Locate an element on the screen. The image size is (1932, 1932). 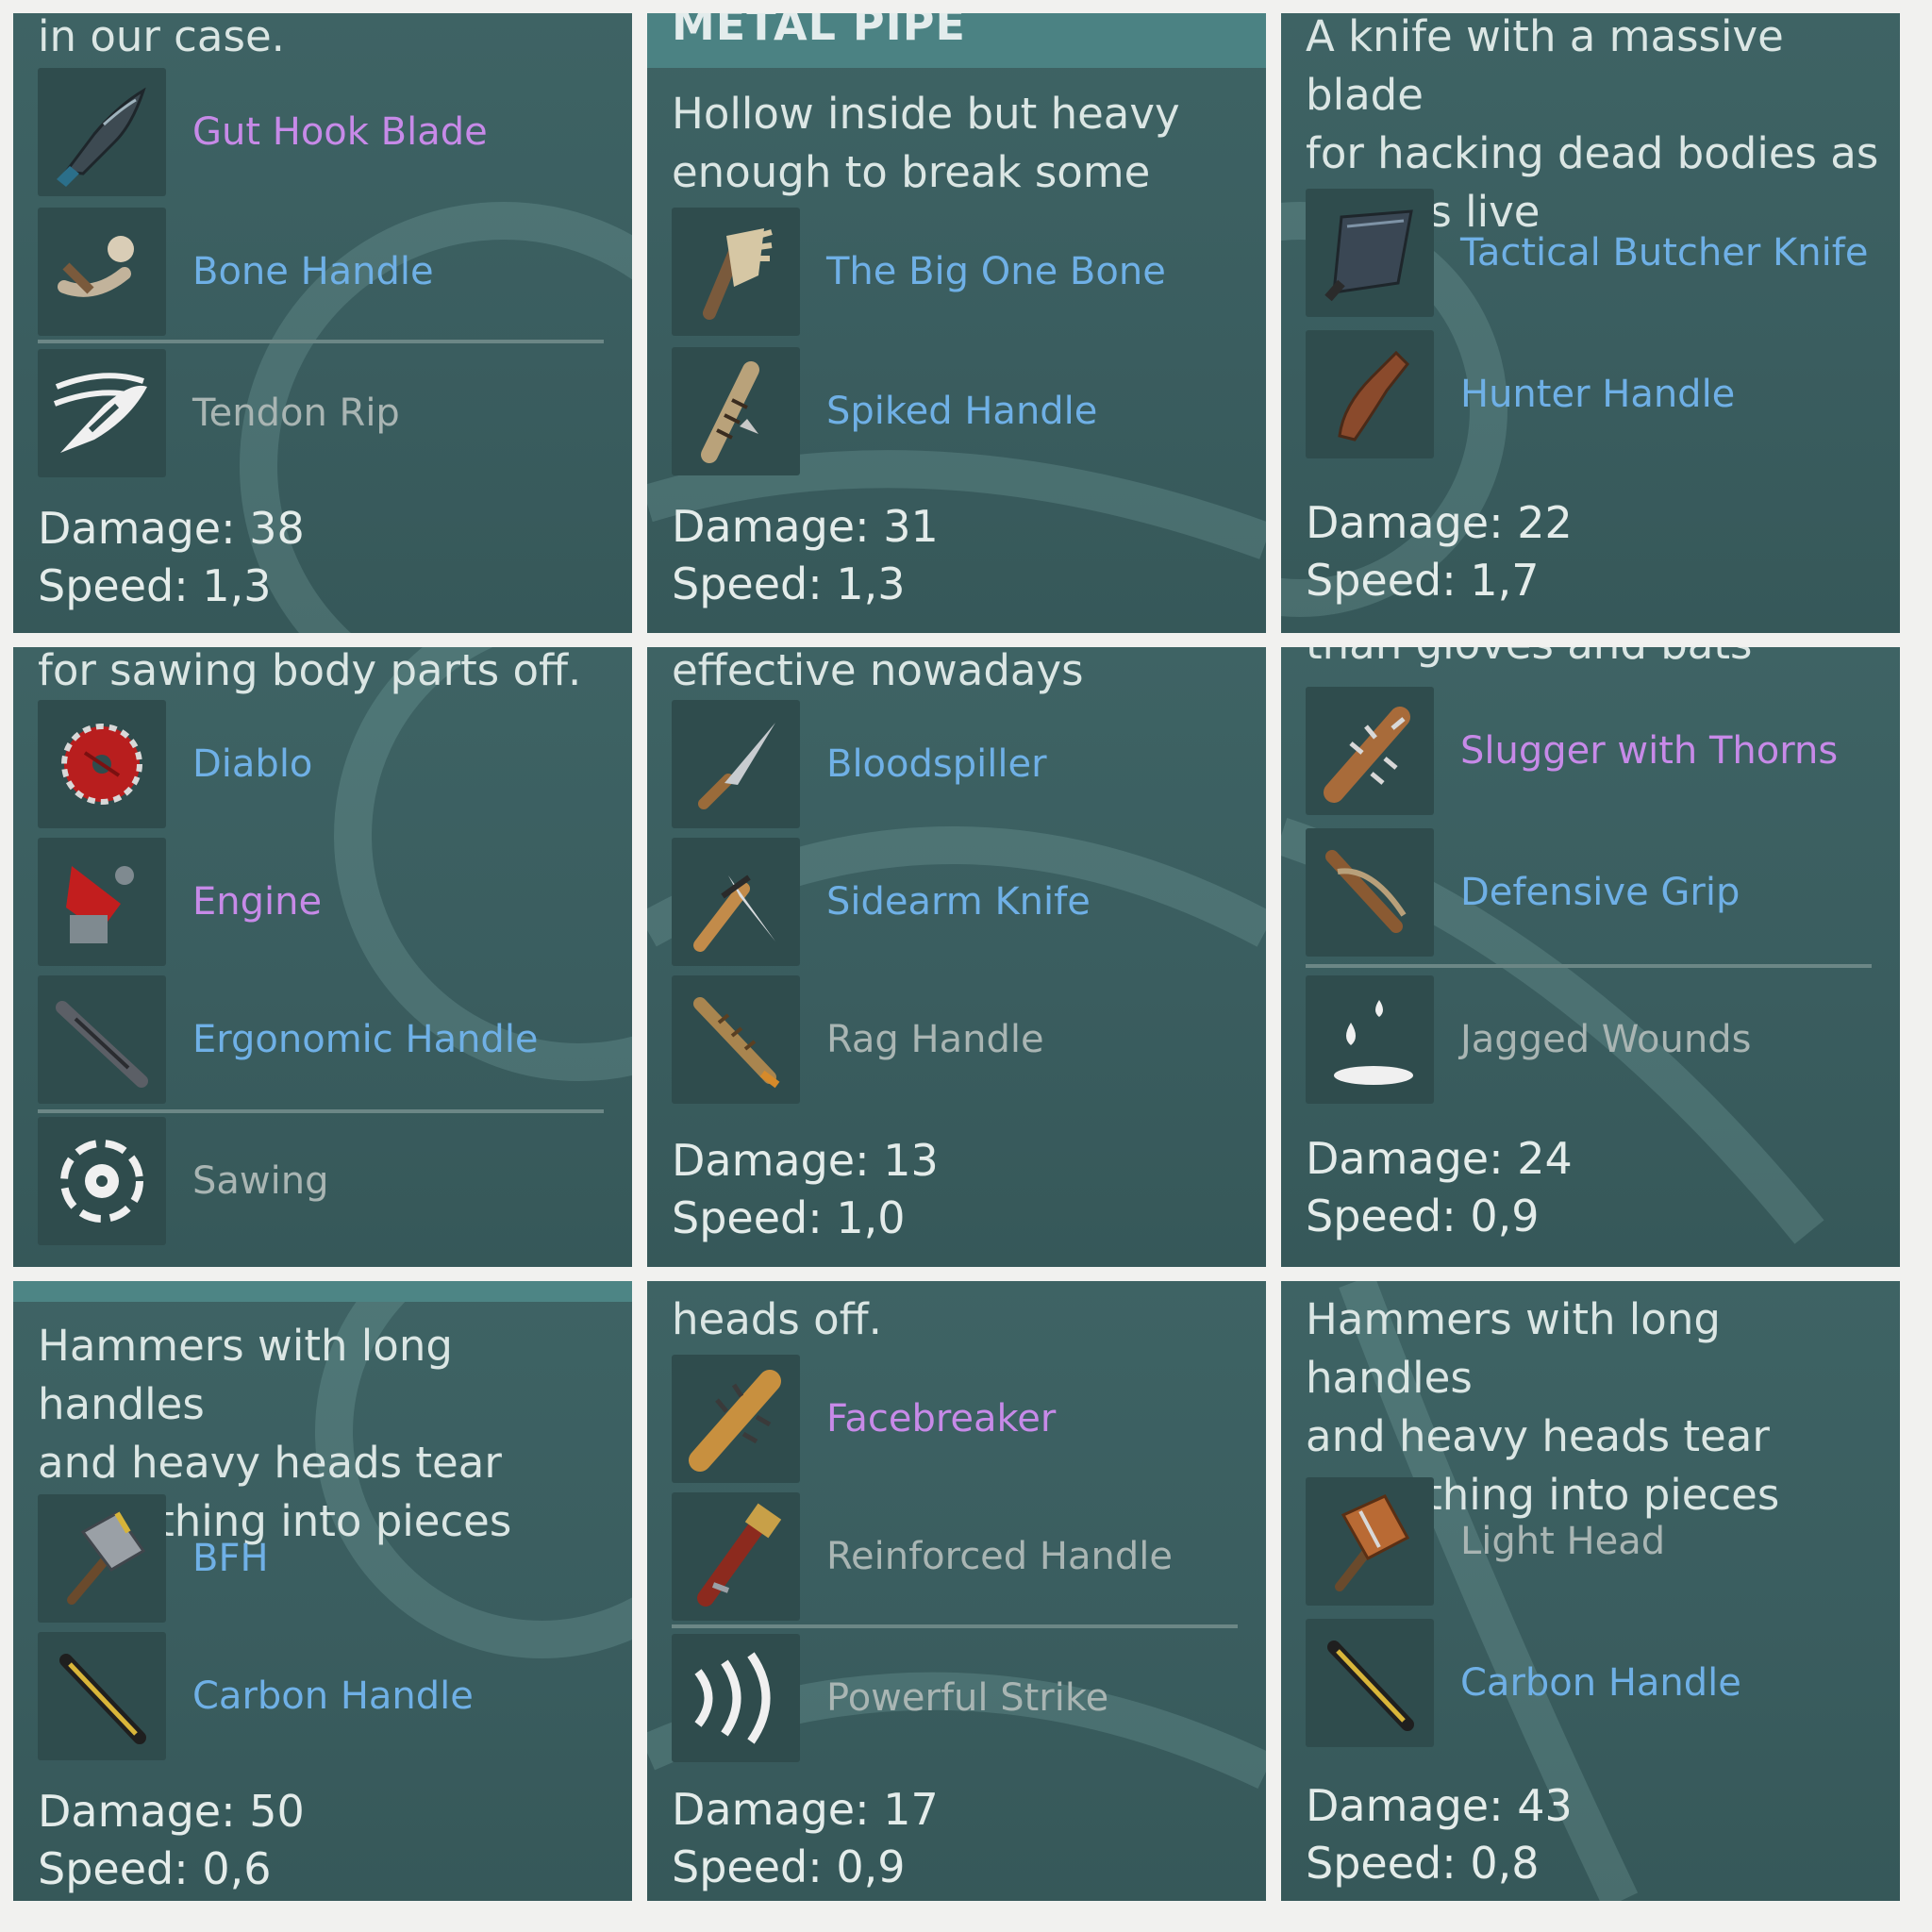
component-row: Sidearm Knife is located at coordinates (959, 902).